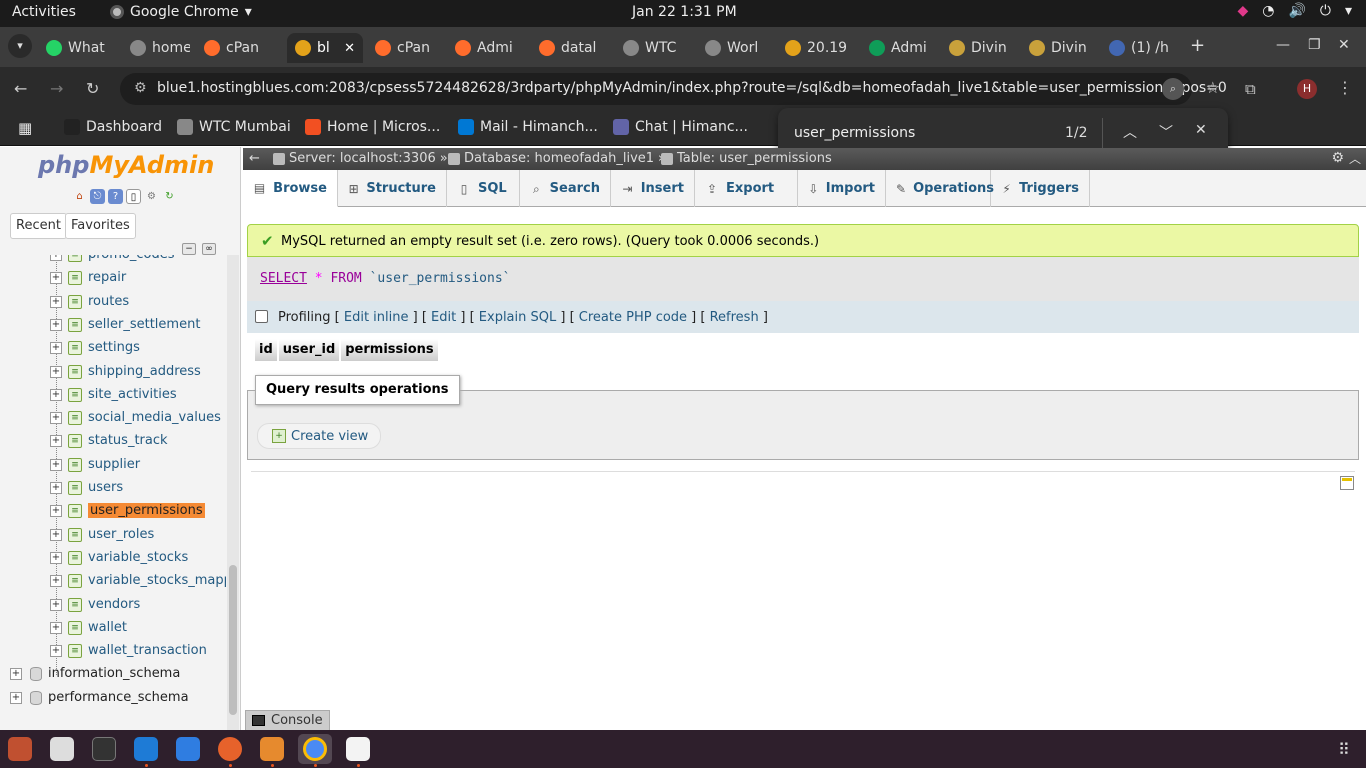 The image size is (1366, 768). What do you see at coordinates (113, 512) in the screenshot?
I see `tree-table-user-permissions: + ≡ user_permissions` at bounding box center [113, 512].